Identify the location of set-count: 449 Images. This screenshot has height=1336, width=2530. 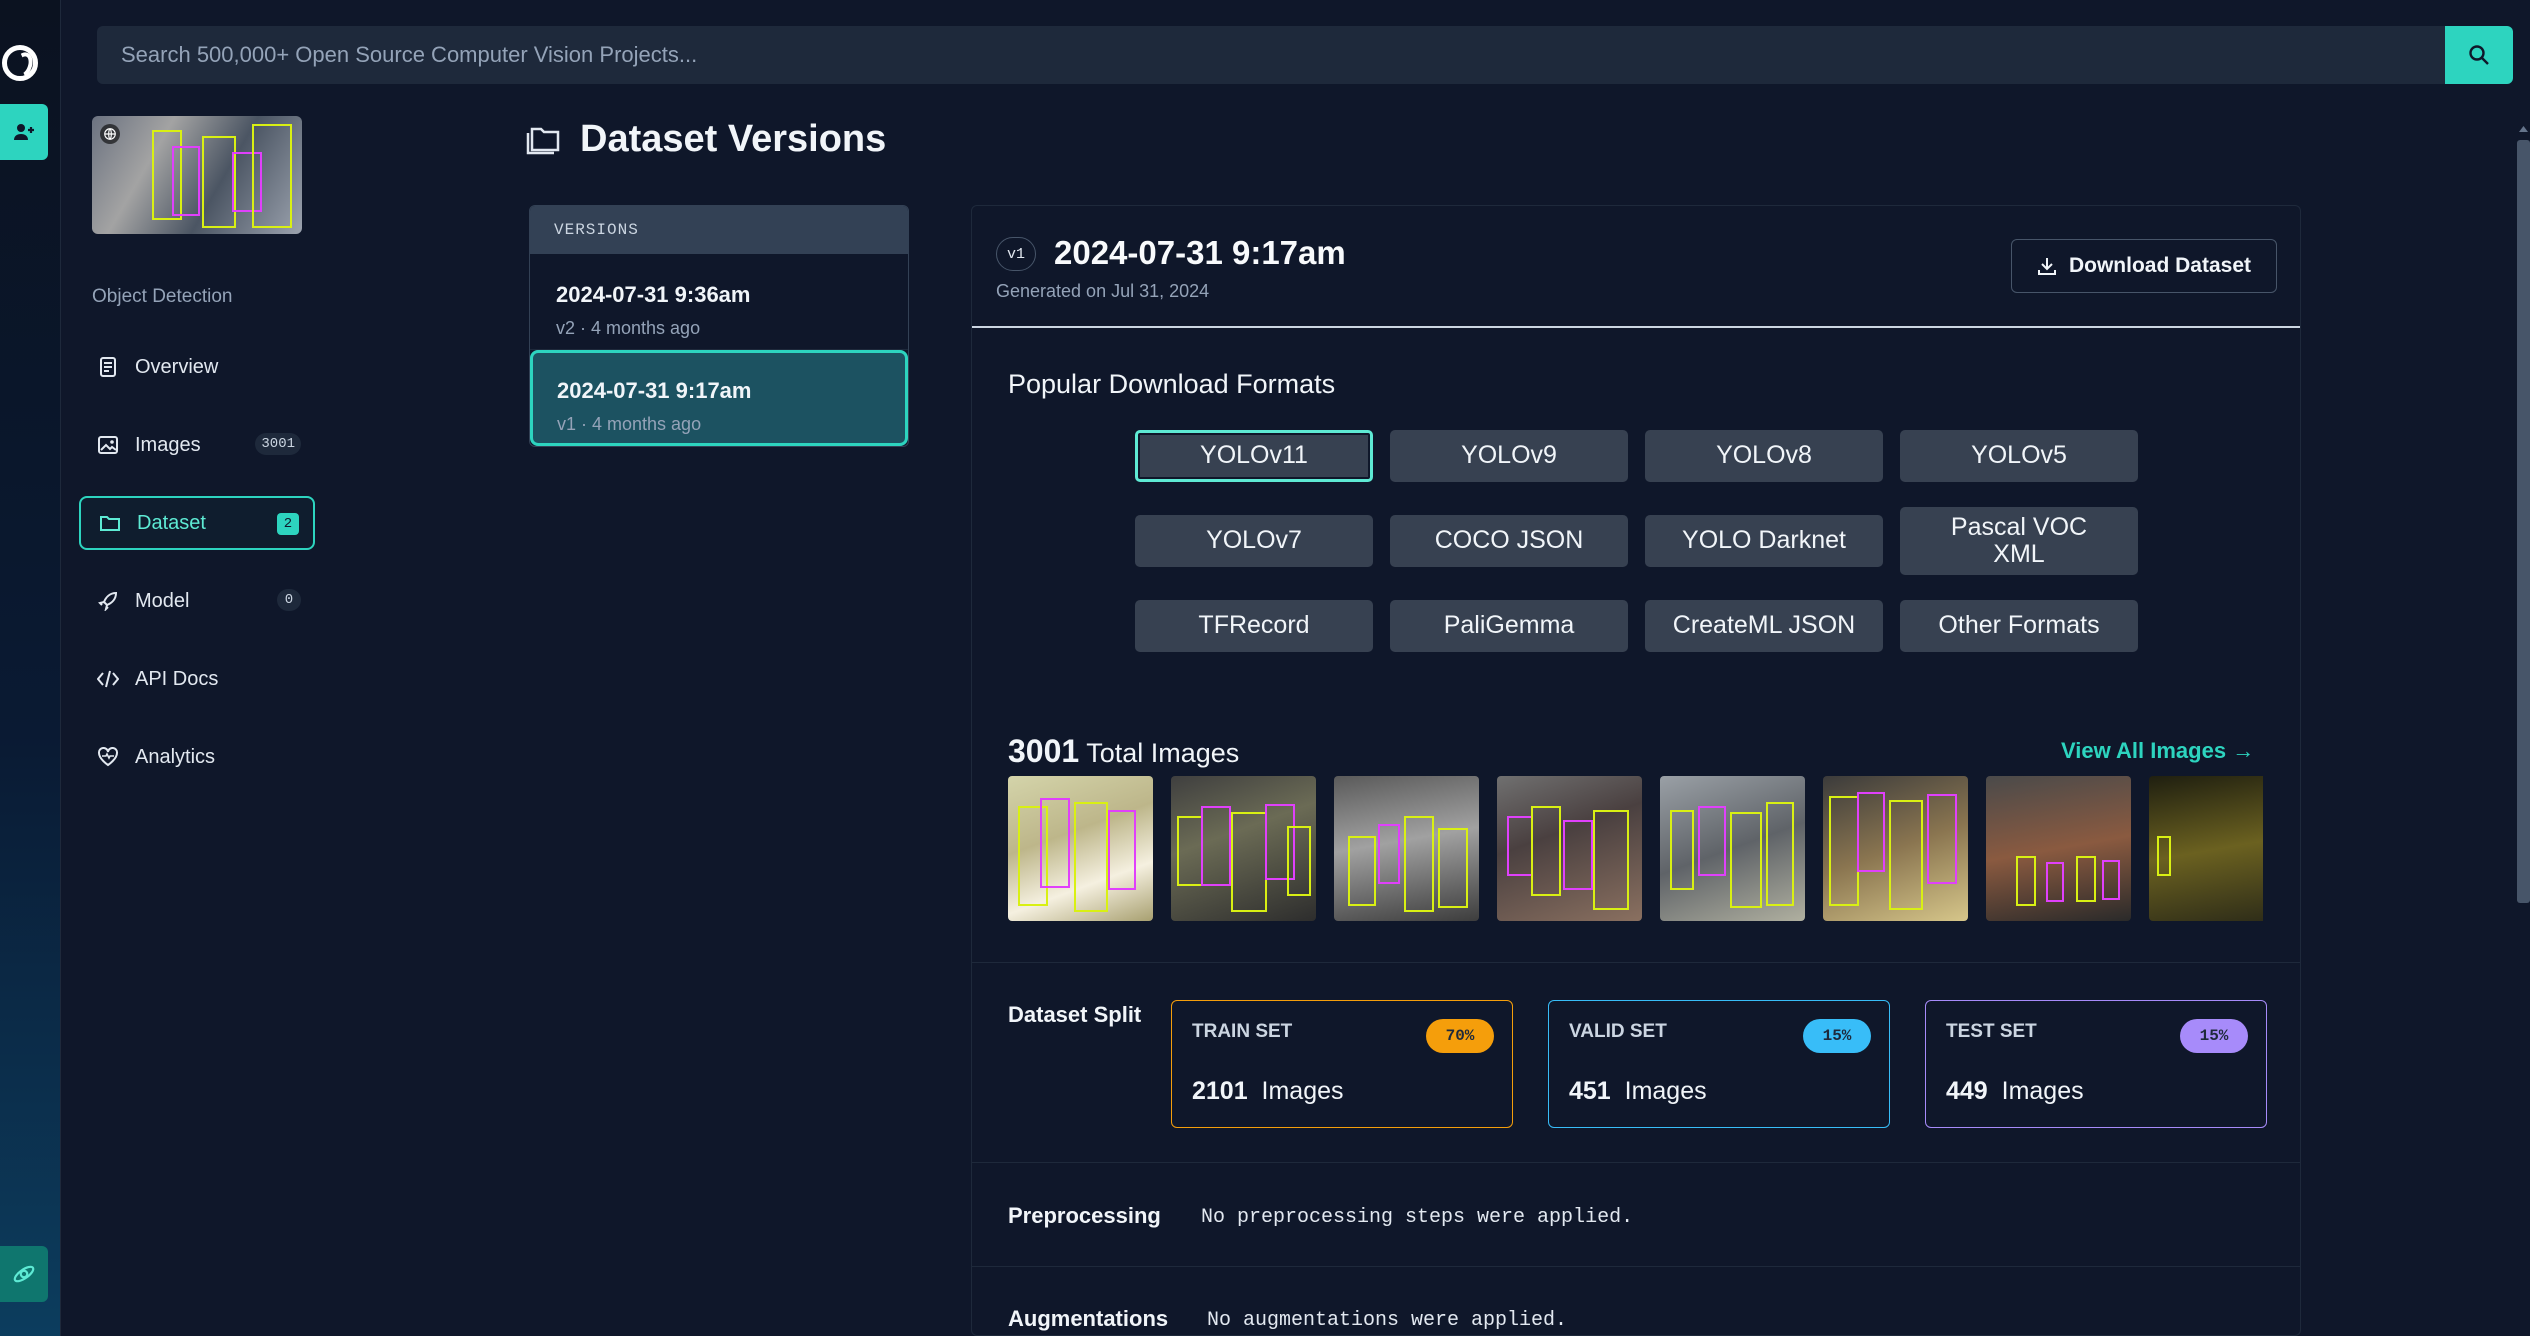
(2015, 1091).